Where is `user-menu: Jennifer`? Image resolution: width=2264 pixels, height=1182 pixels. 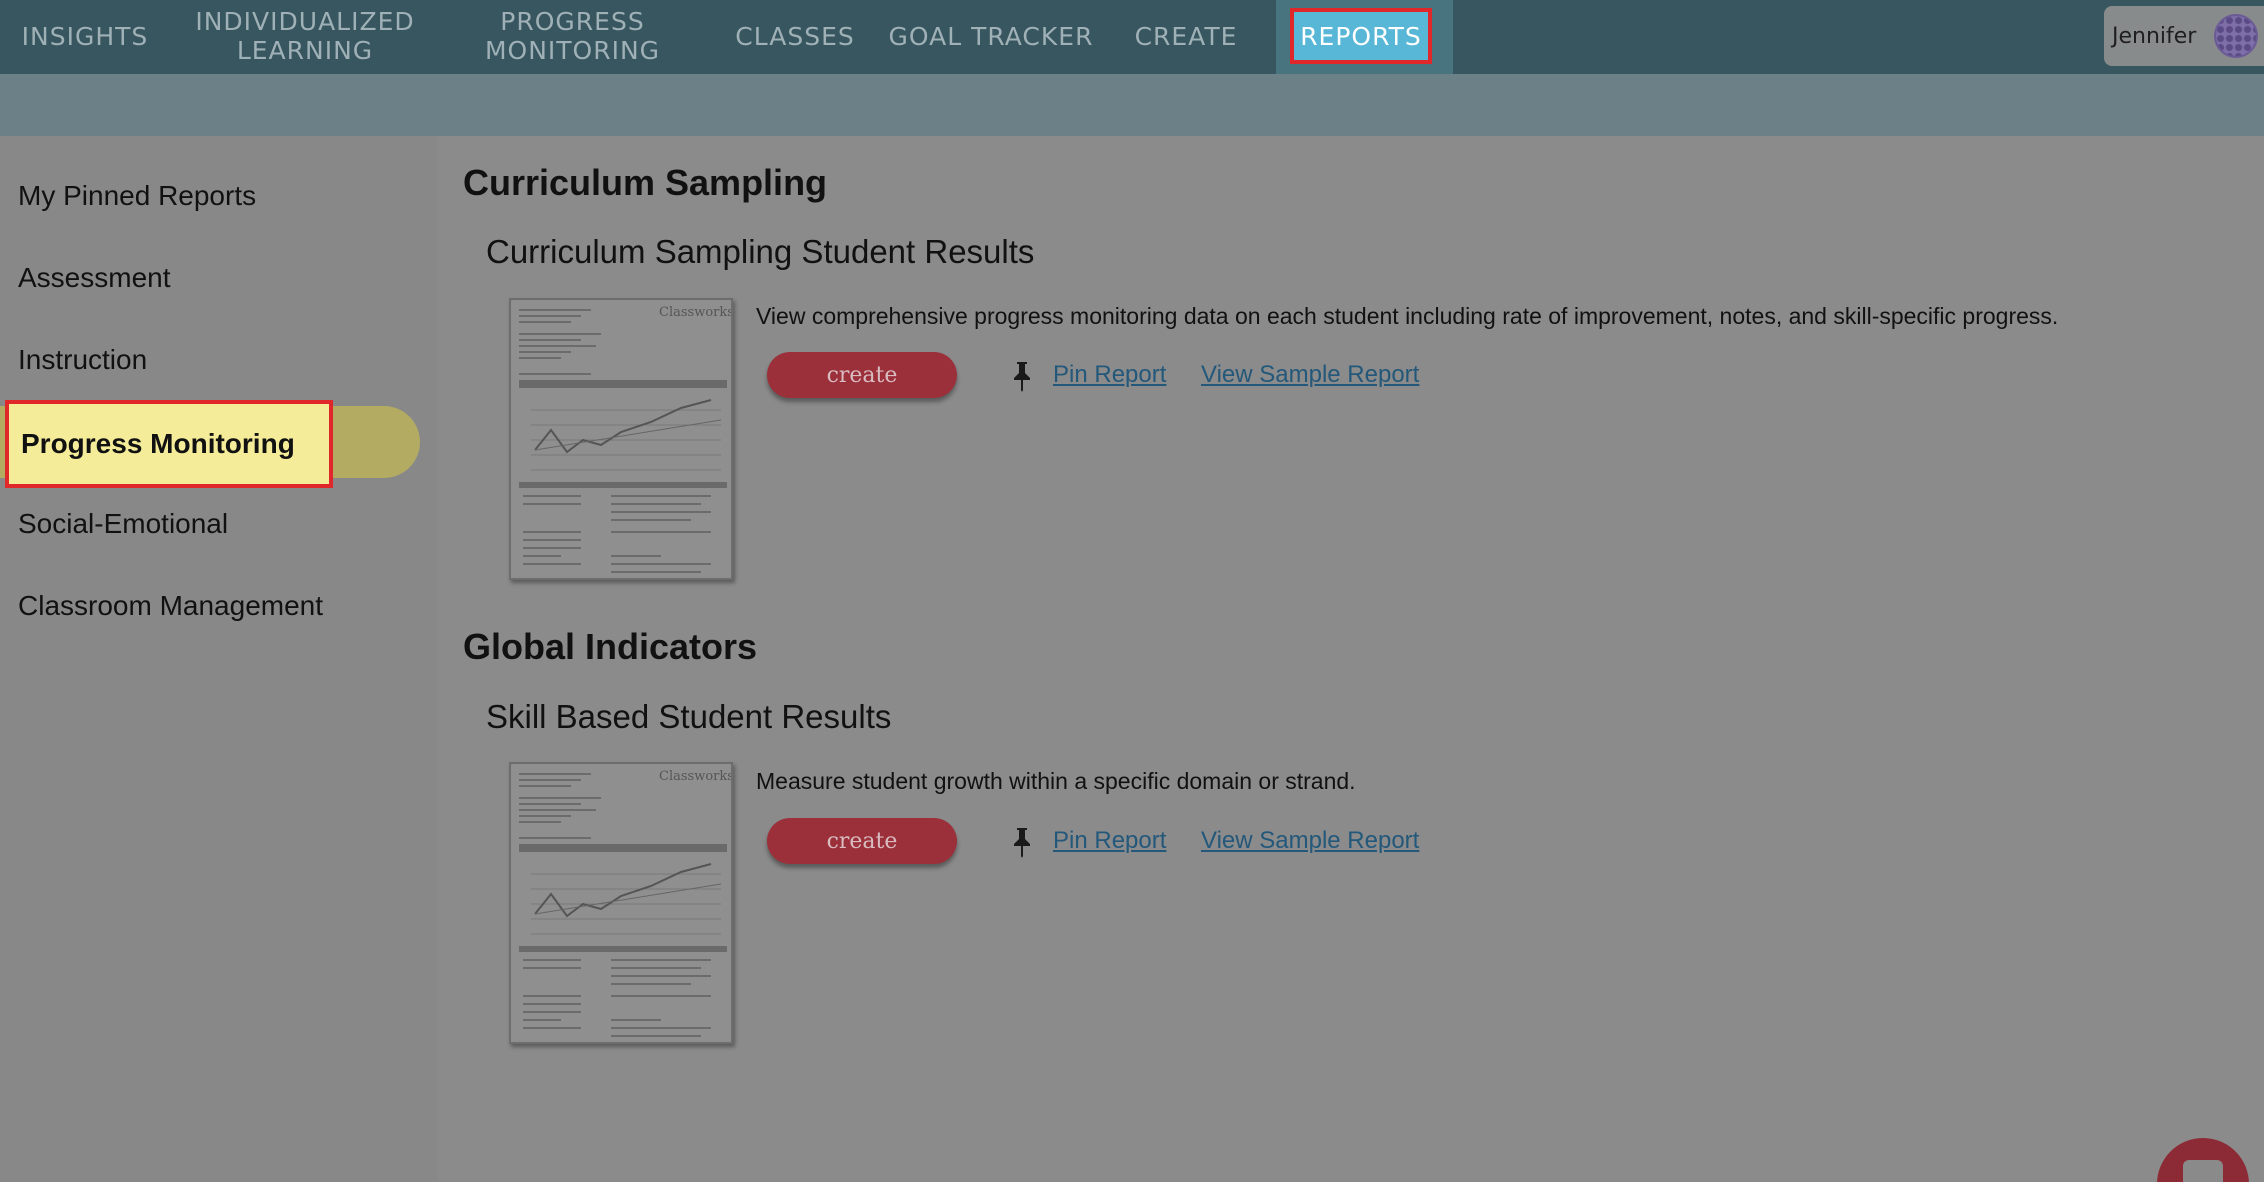 user-menu: Jennifer is located at coordinates (2184, 36).